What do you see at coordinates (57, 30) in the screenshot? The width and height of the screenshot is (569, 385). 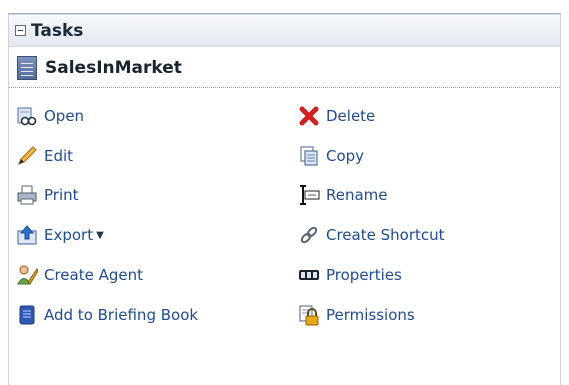 I see `panel-title: Tasks` at bounding box center [57, 30].